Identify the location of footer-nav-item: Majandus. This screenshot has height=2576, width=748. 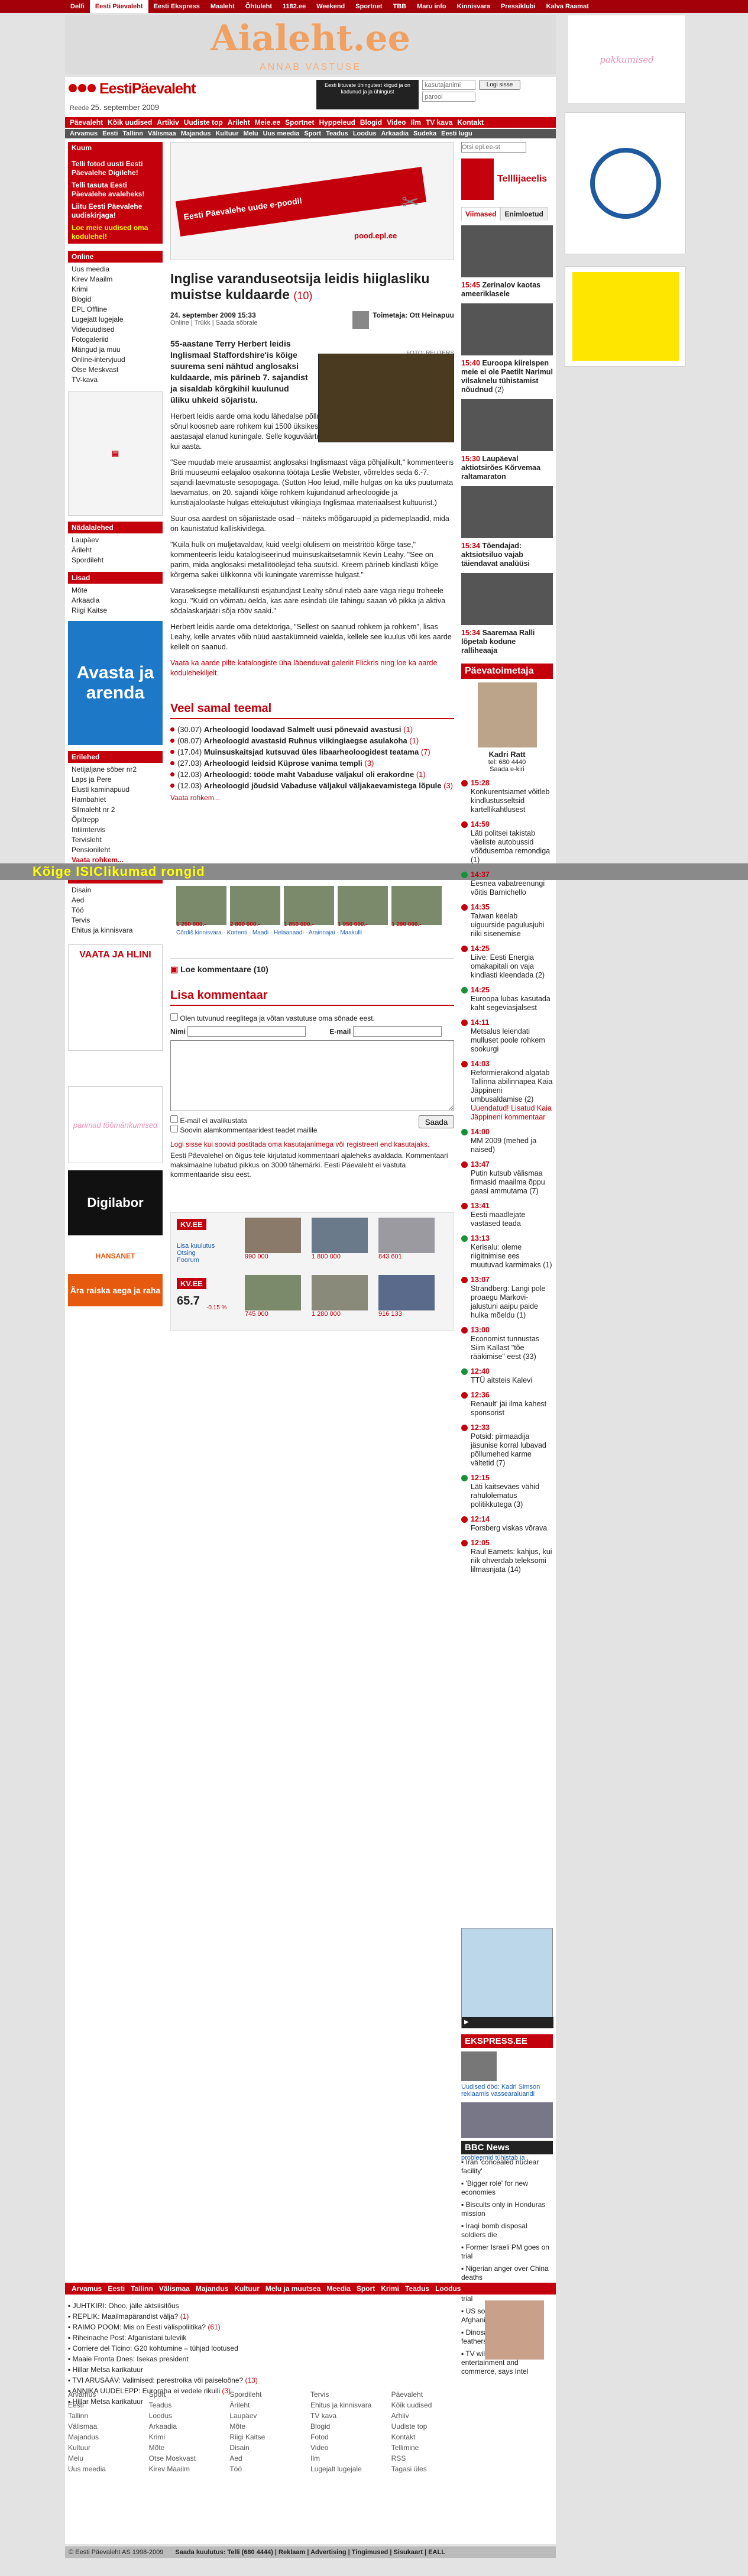
(212, 2289).